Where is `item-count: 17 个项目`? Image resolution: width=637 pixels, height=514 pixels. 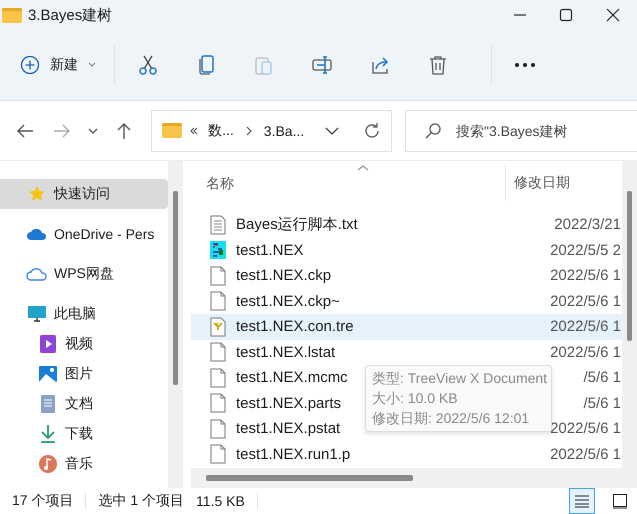 item-count: 17 个项目 is located at coordinates (43, 501).